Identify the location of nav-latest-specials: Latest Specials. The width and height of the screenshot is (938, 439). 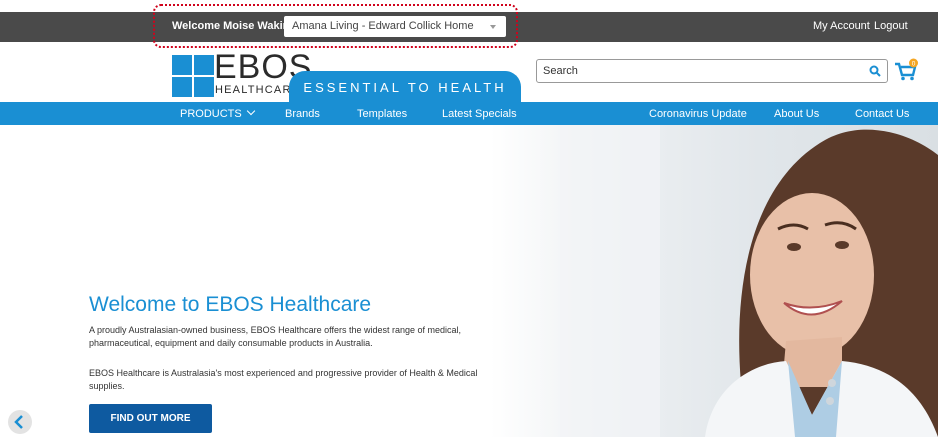
(479, 114).